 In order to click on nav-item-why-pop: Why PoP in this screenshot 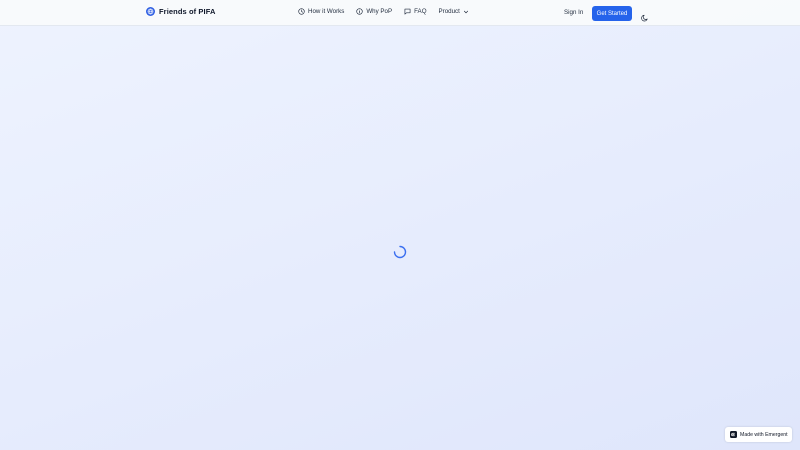, I will do `click(374, 11)`.